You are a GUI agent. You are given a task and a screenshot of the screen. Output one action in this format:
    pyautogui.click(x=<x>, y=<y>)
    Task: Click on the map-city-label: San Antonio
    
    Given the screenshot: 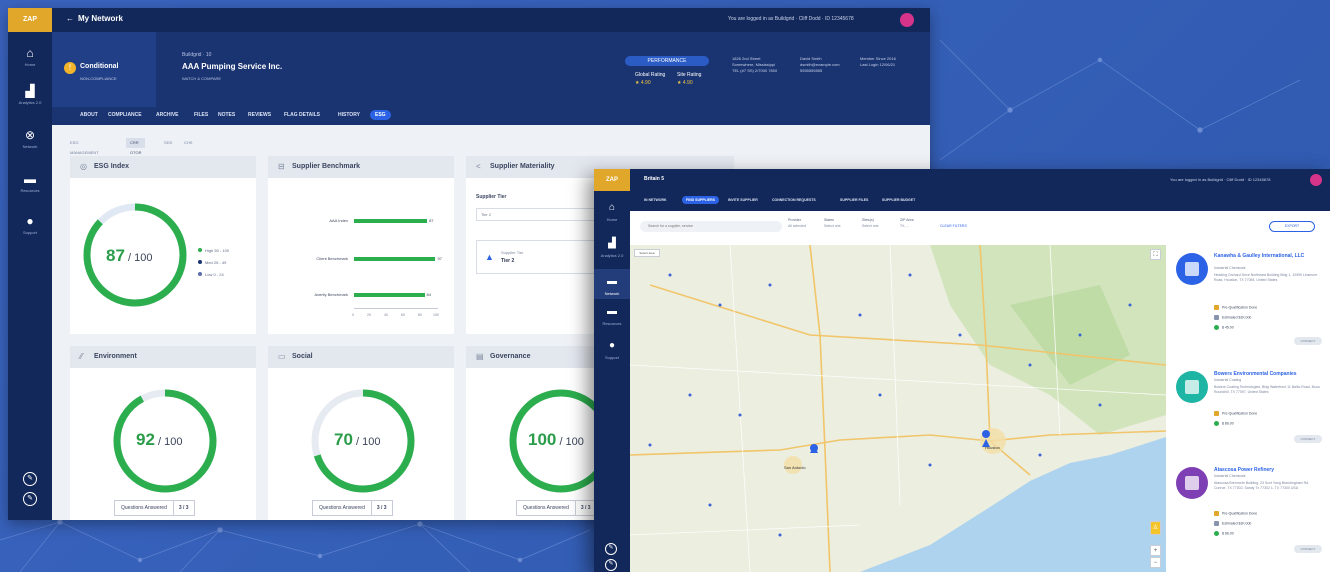 What is the action you would take?
    pyautogui.click(x=795, y=467)
    